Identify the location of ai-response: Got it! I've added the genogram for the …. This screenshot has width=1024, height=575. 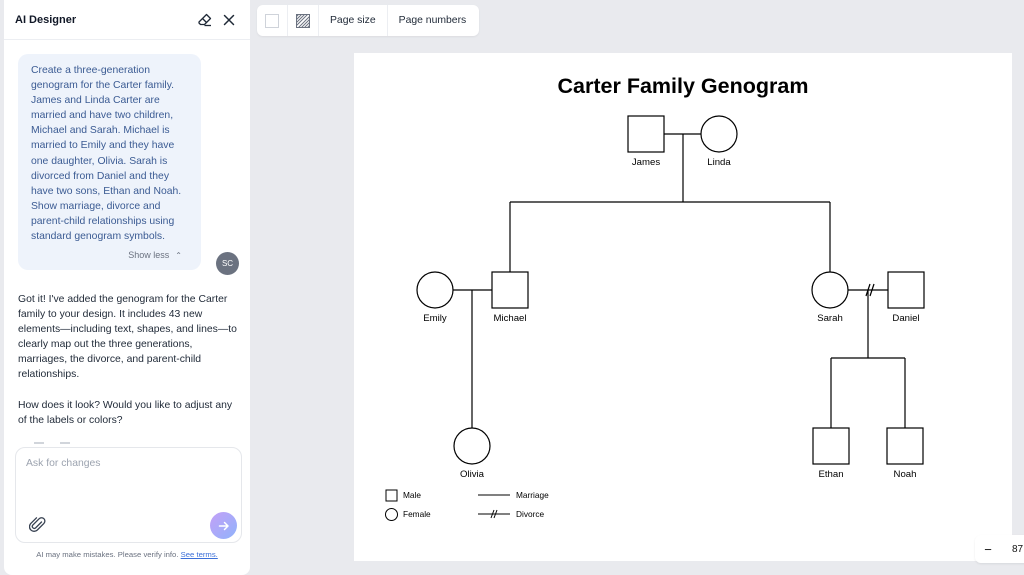
(130, 360).